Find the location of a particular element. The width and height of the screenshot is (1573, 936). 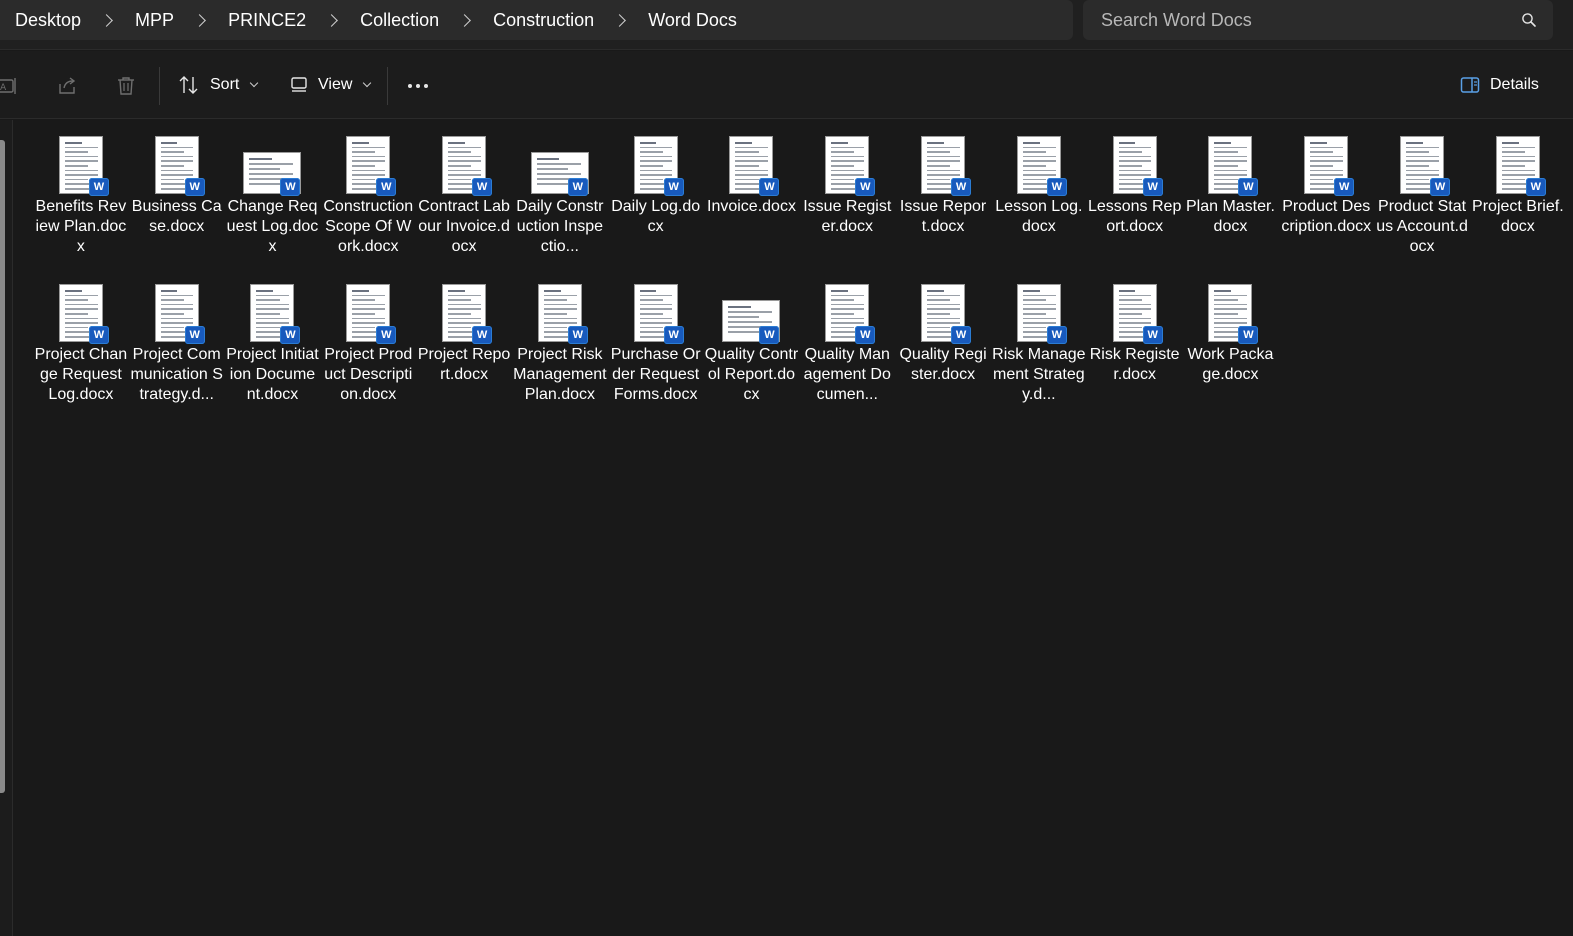

share-icon is located at coordinates (67, 86).